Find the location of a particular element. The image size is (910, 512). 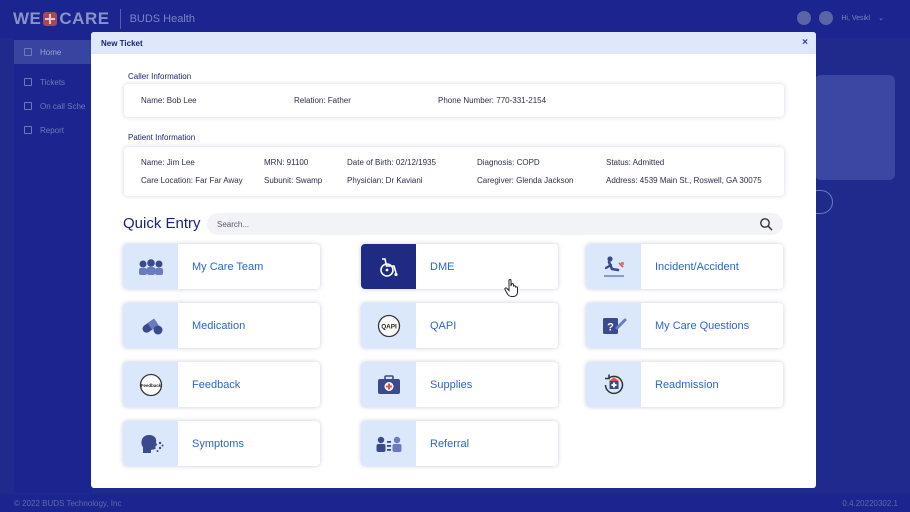

tile-label: Supplies is located at coordinates (451, 384).